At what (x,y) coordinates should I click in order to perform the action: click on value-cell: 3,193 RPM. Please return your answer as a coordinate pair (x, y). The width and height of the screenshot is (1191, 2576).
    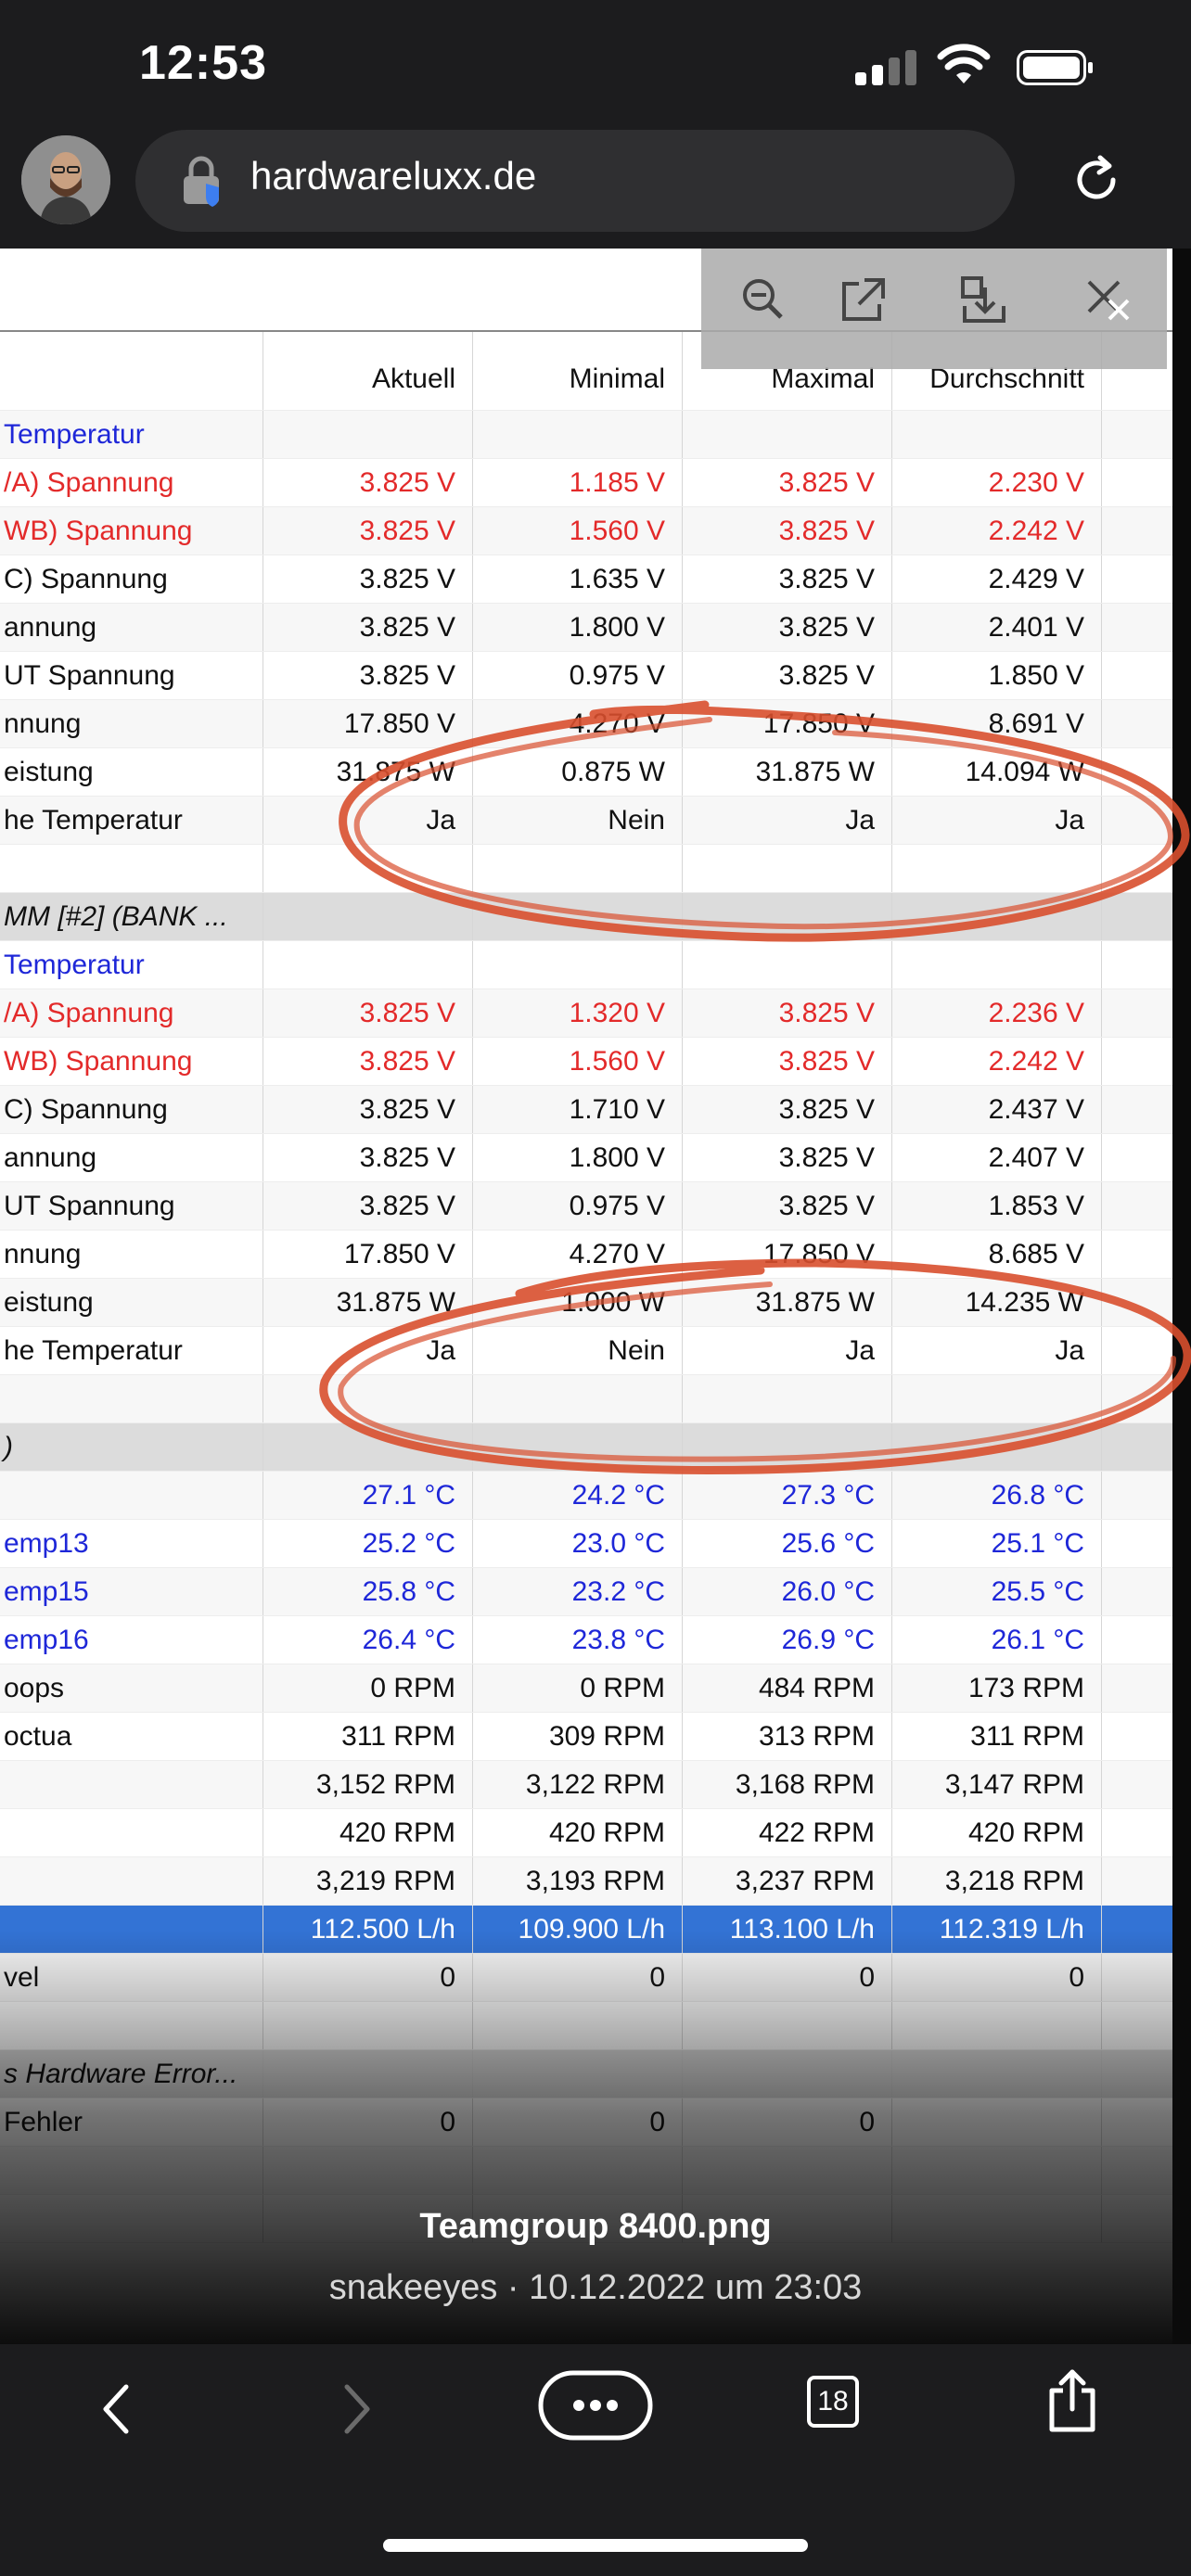
    Looking at the image, I should click on (578, 1881).